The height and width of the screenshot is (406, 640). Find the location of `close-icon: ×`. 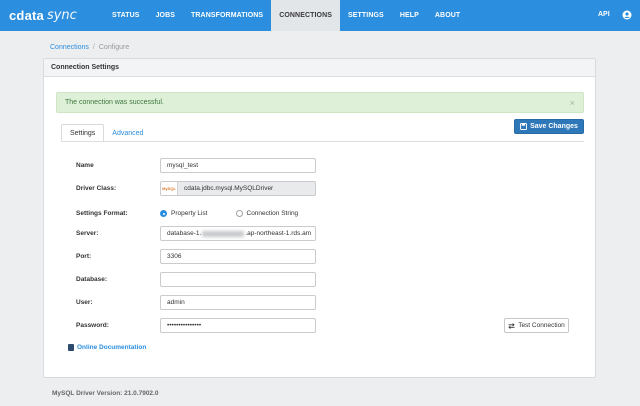

close-icon: × is located at coordinates (572, 103).